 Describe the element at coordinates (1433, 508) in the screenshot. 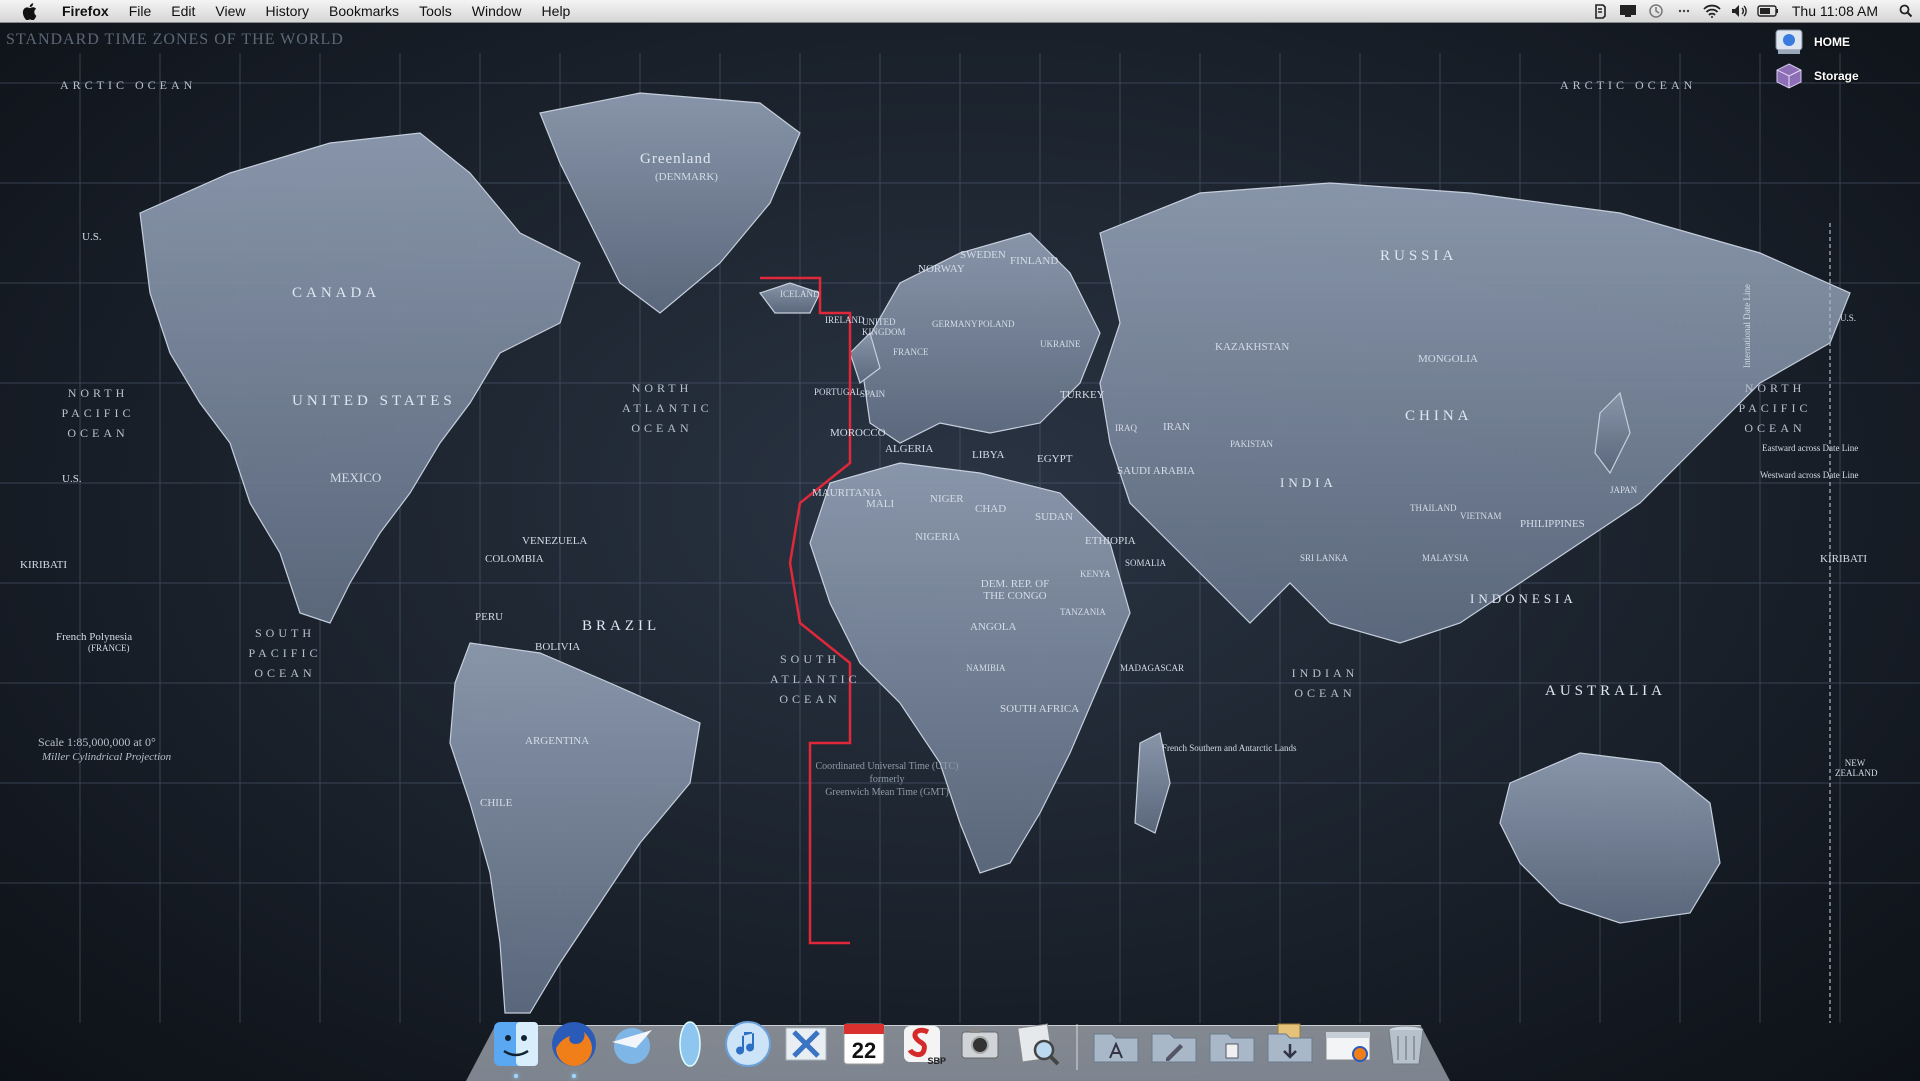

I see `country-label: THAILAND` at that location.